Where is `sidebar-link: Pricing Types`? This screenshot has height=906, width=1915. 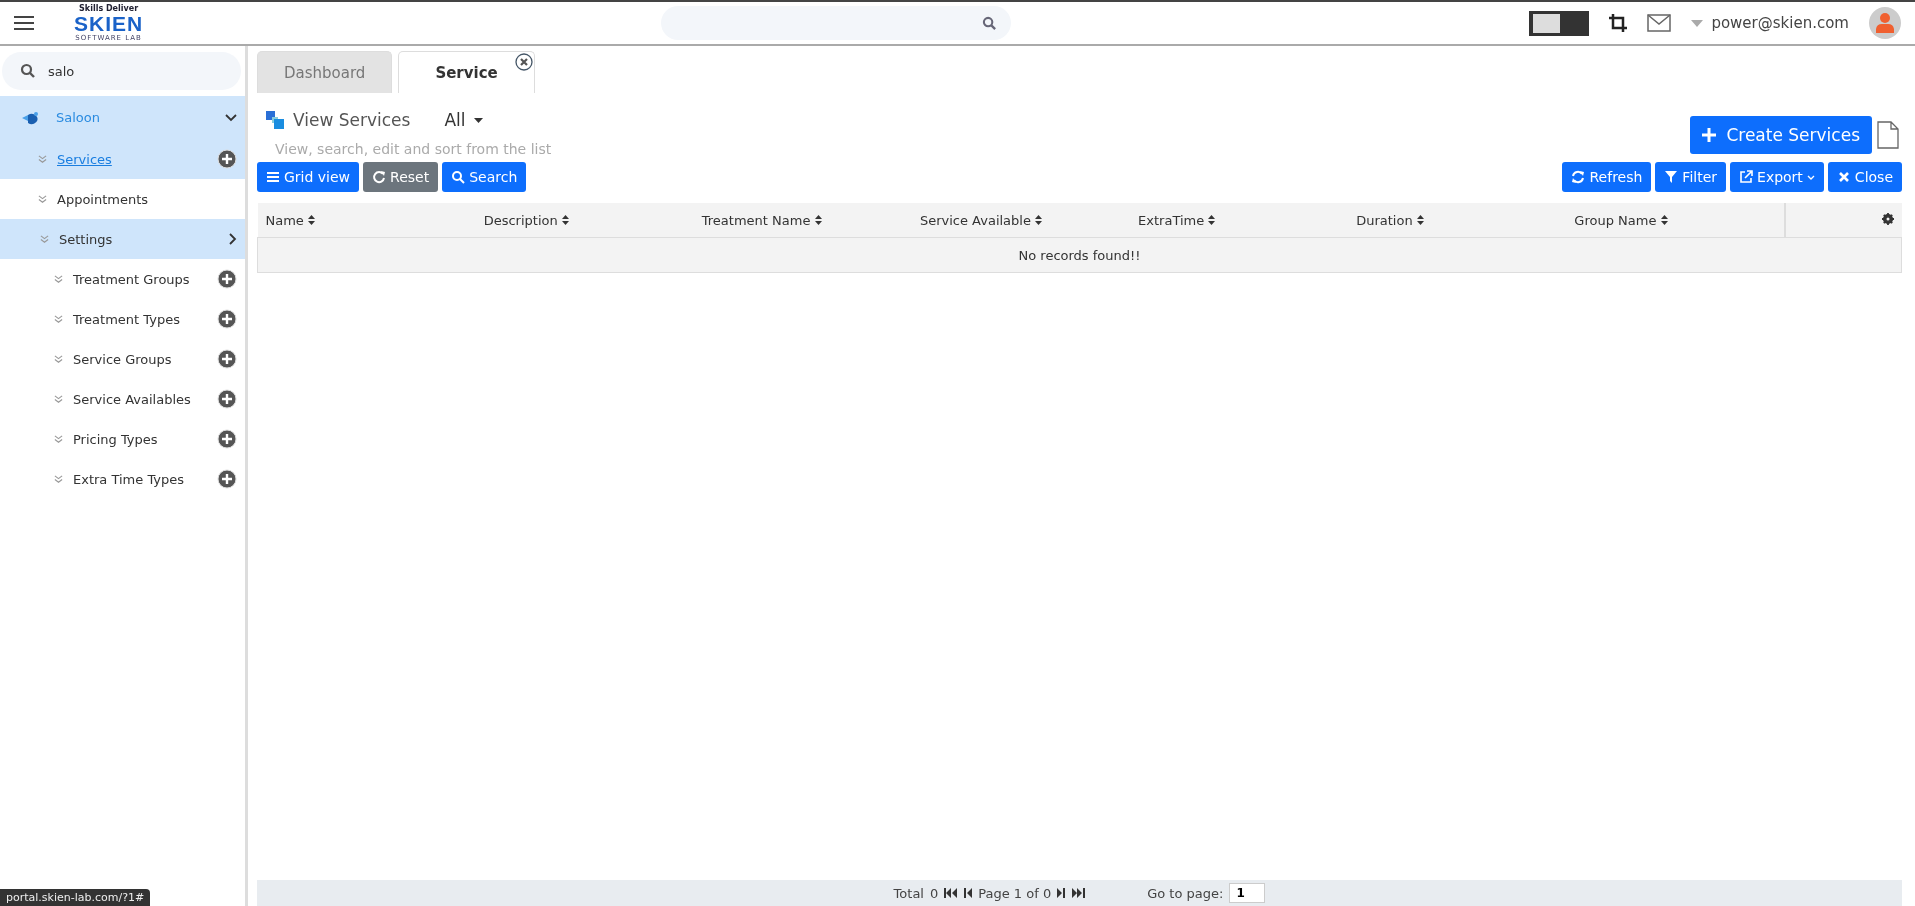 sidebar-link: Pricing Types is located at coordinates (115, 439).